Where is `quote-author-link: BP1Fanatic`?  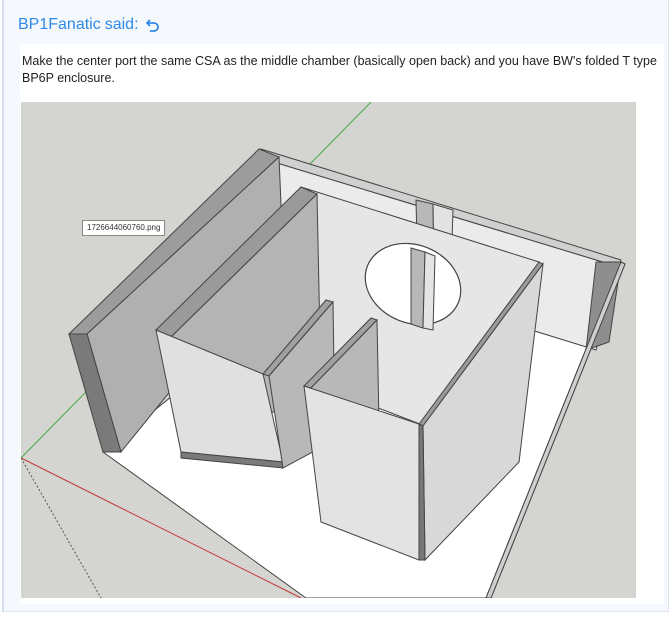 quote-author-link: BP1Fanatic is located at coordinates (59, 25).